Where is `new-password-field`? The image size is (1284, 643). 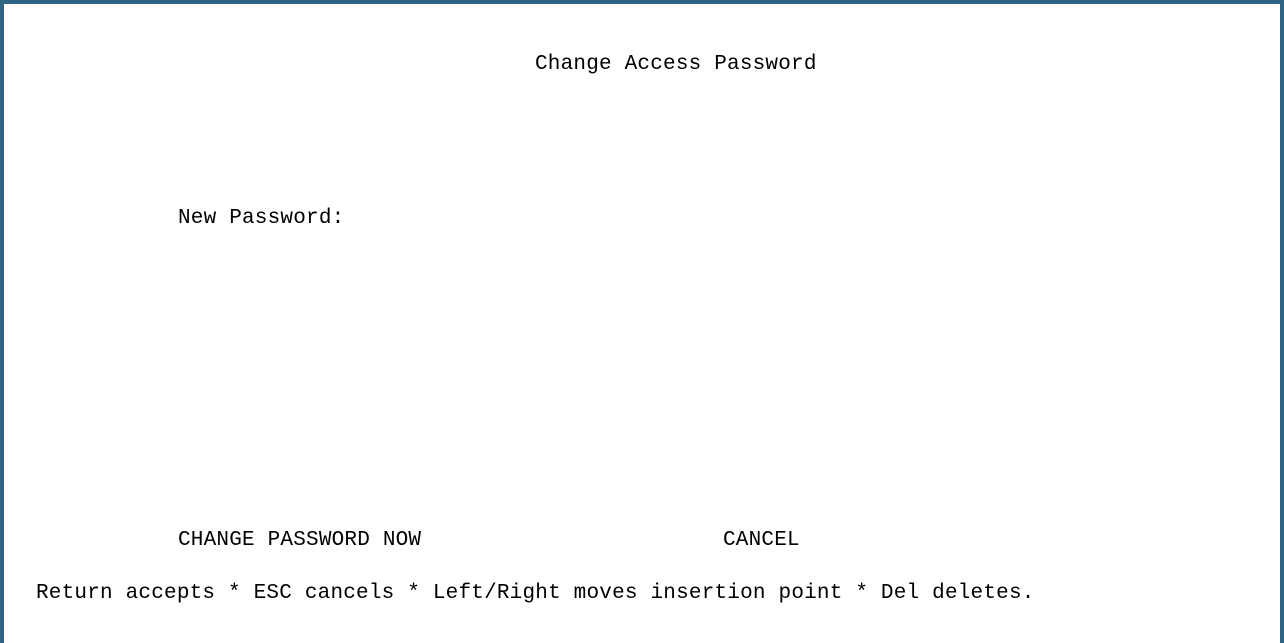
new-password-field is located at coordinates (606, 219).